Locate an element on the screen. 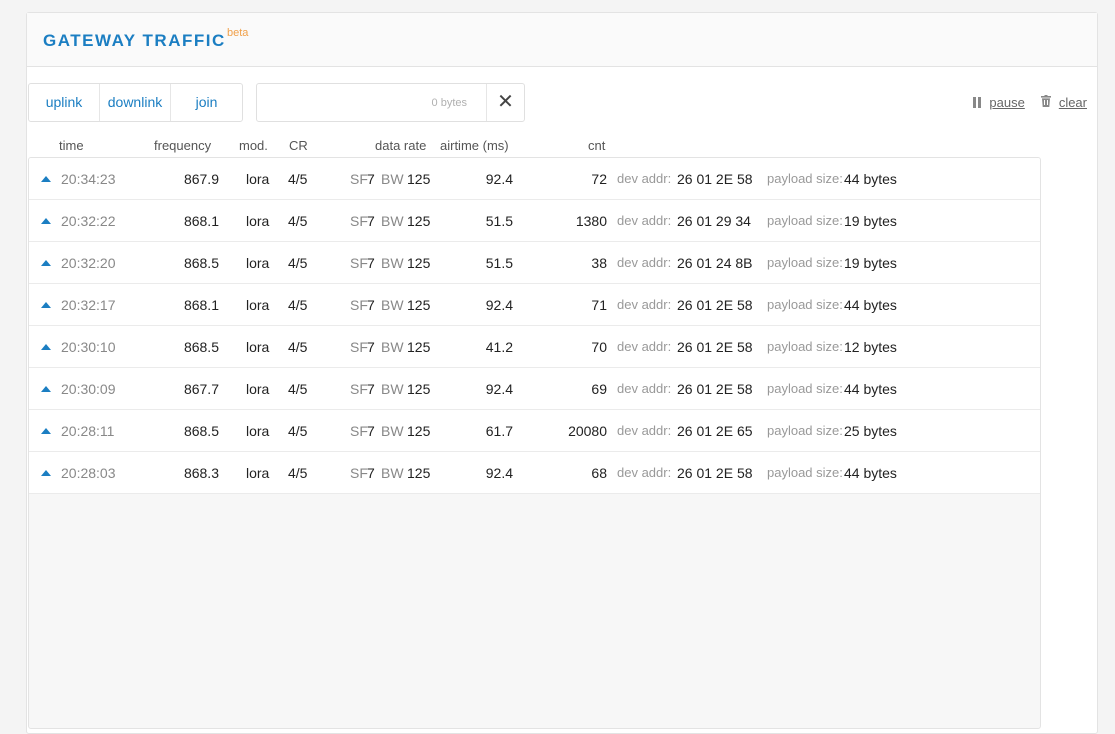  close-icon: ✕ is located at coordinates (505, 102).